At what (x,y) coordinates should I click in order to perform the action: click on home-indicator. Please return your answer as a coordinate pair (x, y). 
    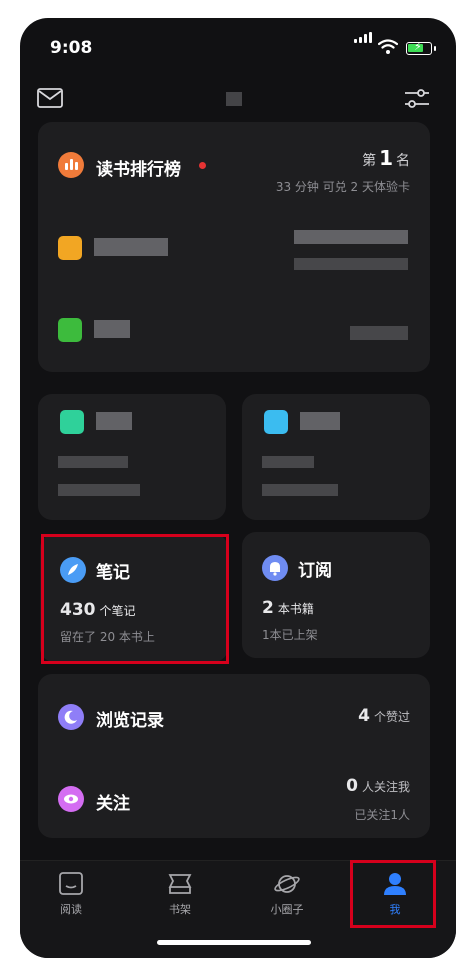
    Looking at the image, I should click on (234, 942).